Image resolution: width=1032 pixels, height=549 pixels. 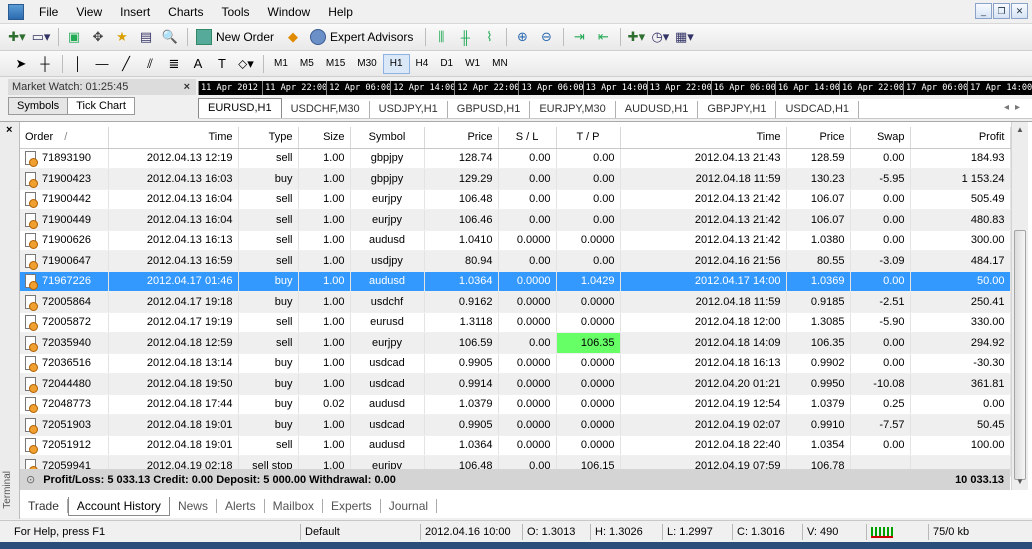 What do you see at coordinates (222, 64) in the screenshot?
I see `text-label-icon: T` at bounding box center [222, 64].